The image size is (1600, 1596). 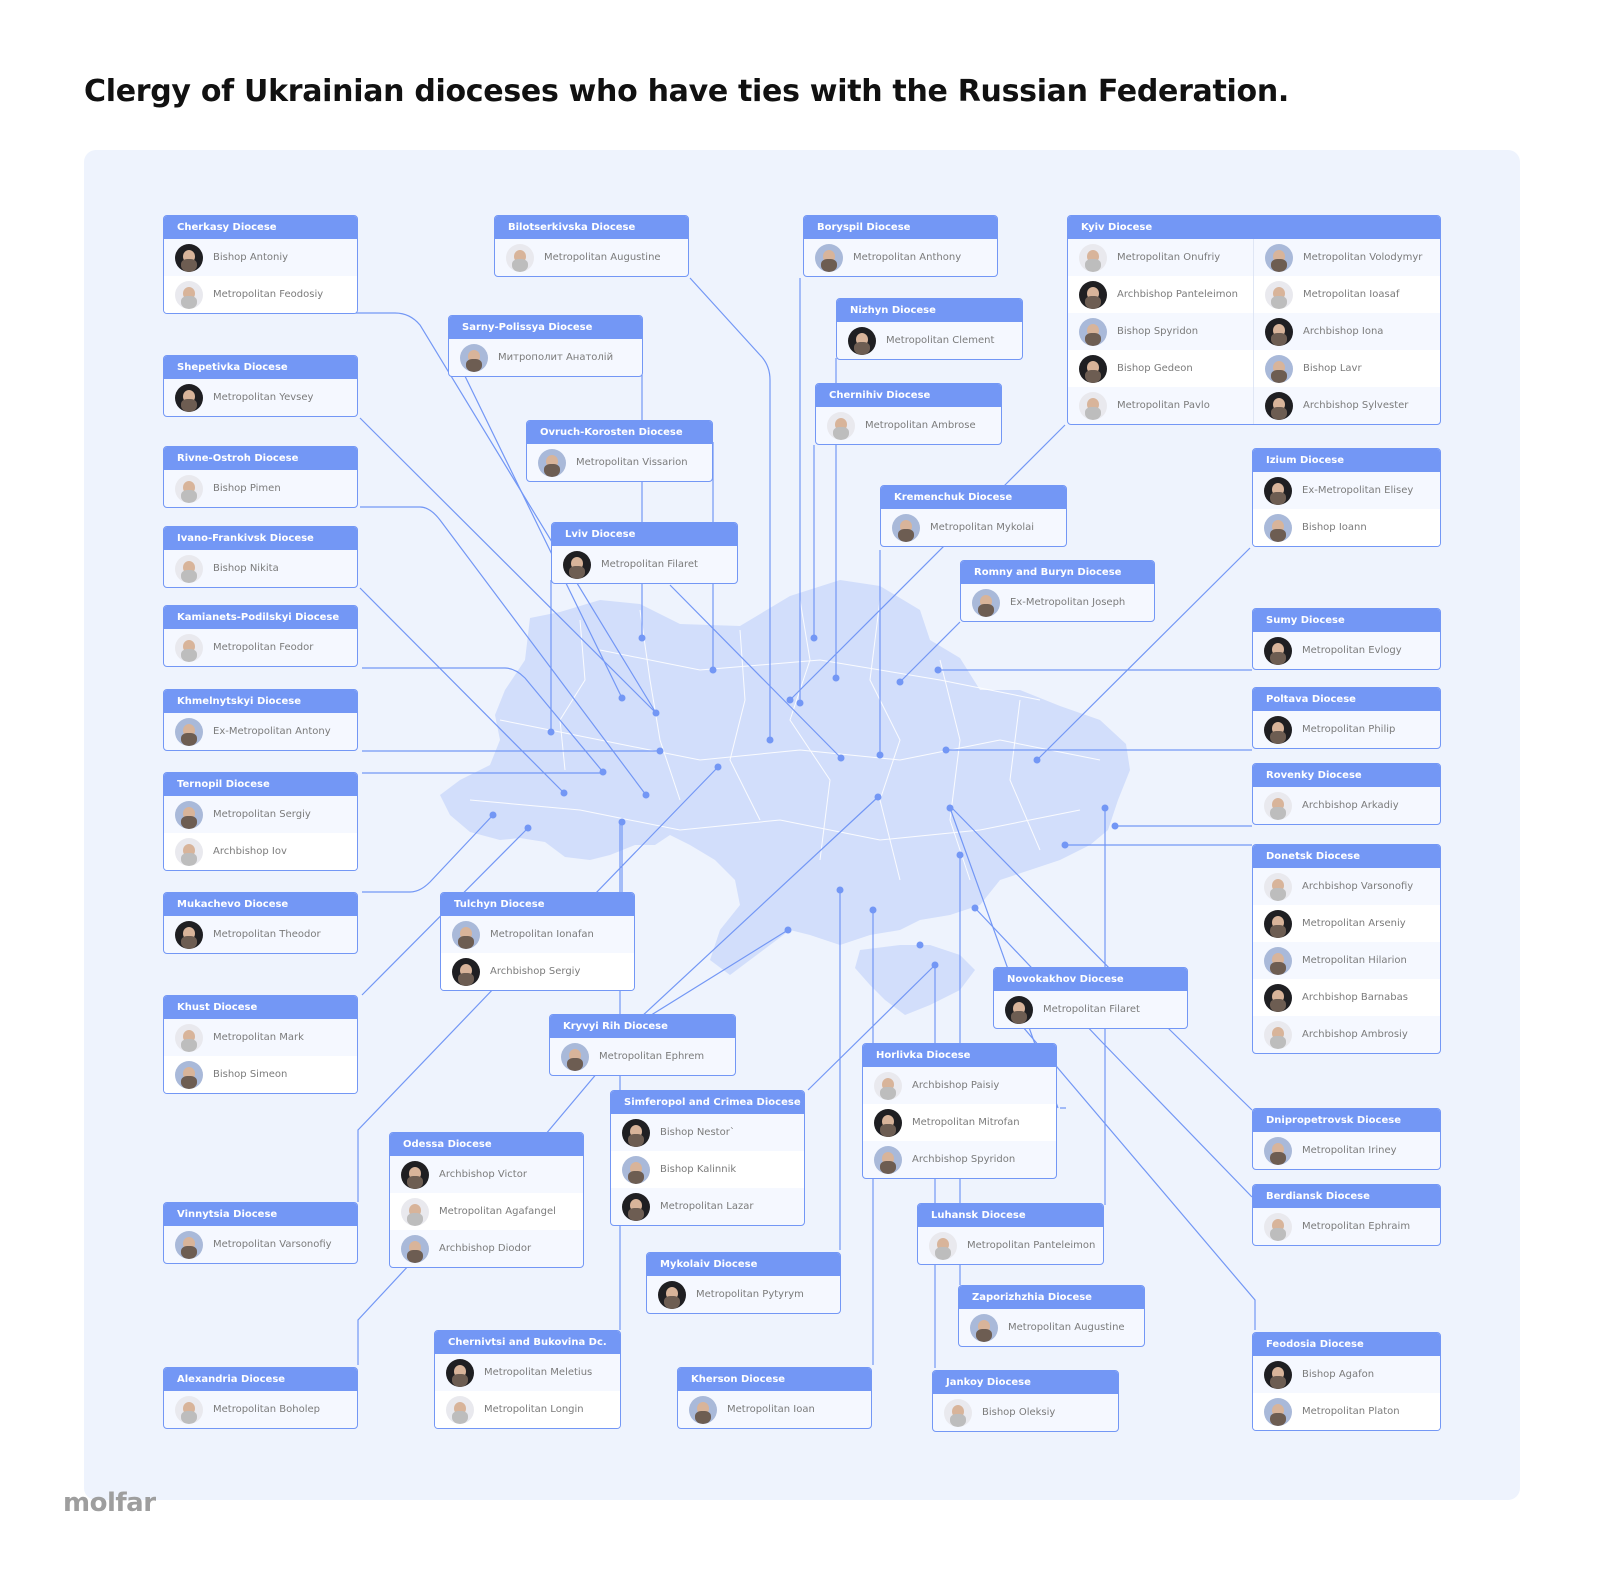 What do you see at coordinates (260, 923) in the screenshot?
I see `diocese-card-mukachevo: Mukachevo Diocese Metropolitan Theodor` at bounding box center [260, 923].